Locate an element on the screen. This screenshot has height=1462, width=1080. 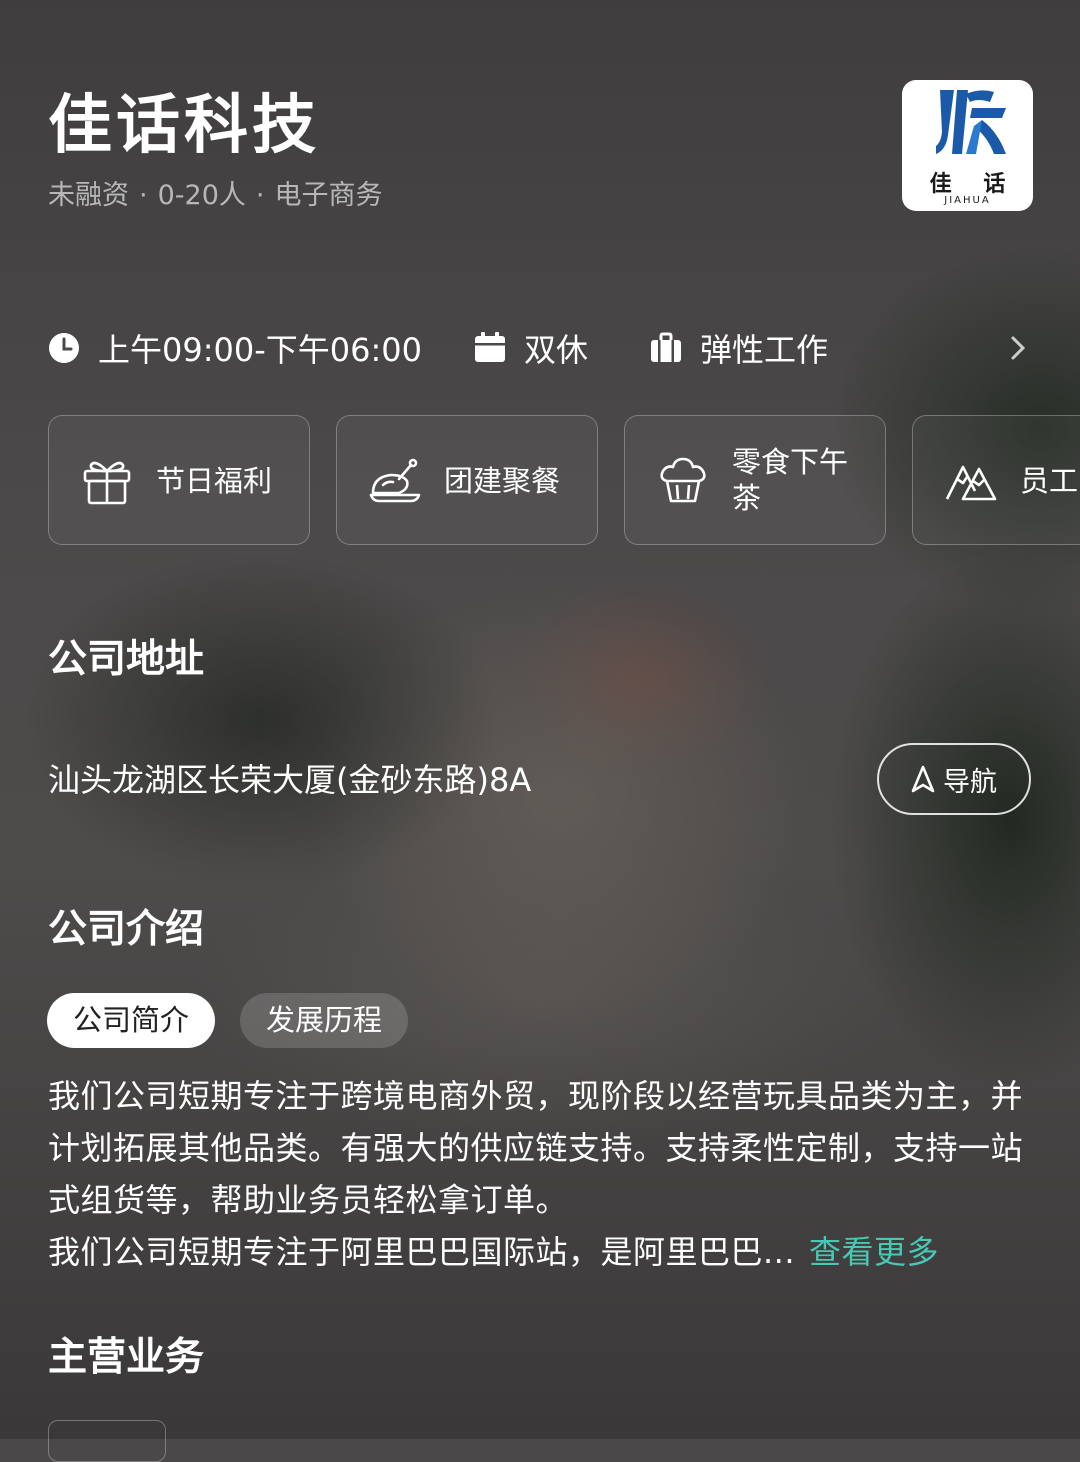
clock-icon is located at coordinates (64, 348).